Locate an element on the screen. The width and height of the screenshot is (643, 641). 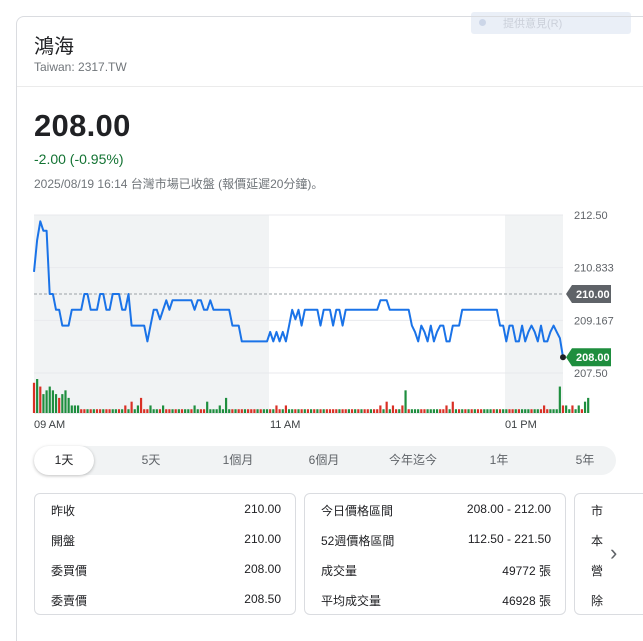
stat-value: 208.00 is located at coordinates (262, 569).